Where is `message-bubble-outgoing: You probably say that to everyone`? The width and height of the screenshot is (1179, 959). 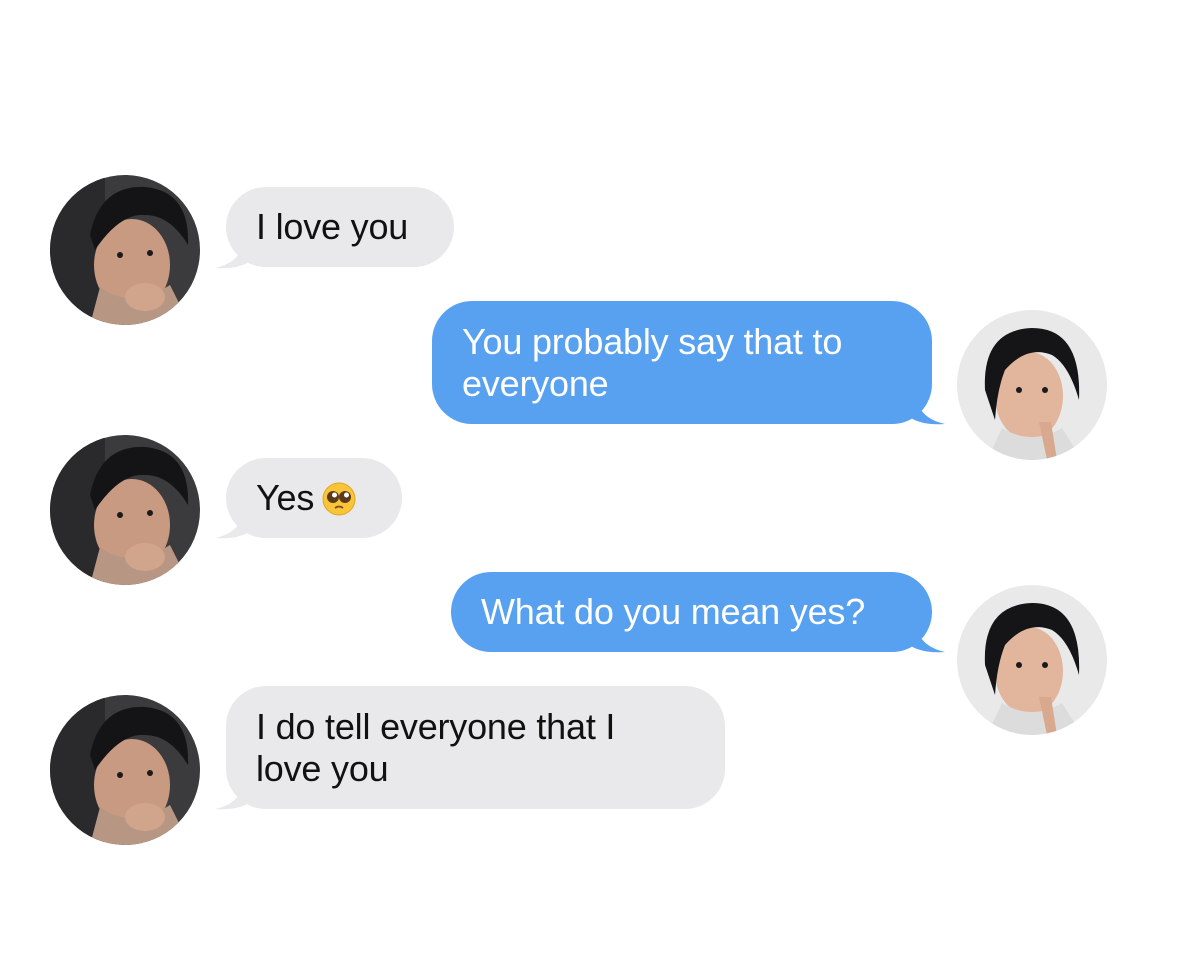
message-bubble-outgoing: You probably say that to everyone is located at coordinates (682, 362).